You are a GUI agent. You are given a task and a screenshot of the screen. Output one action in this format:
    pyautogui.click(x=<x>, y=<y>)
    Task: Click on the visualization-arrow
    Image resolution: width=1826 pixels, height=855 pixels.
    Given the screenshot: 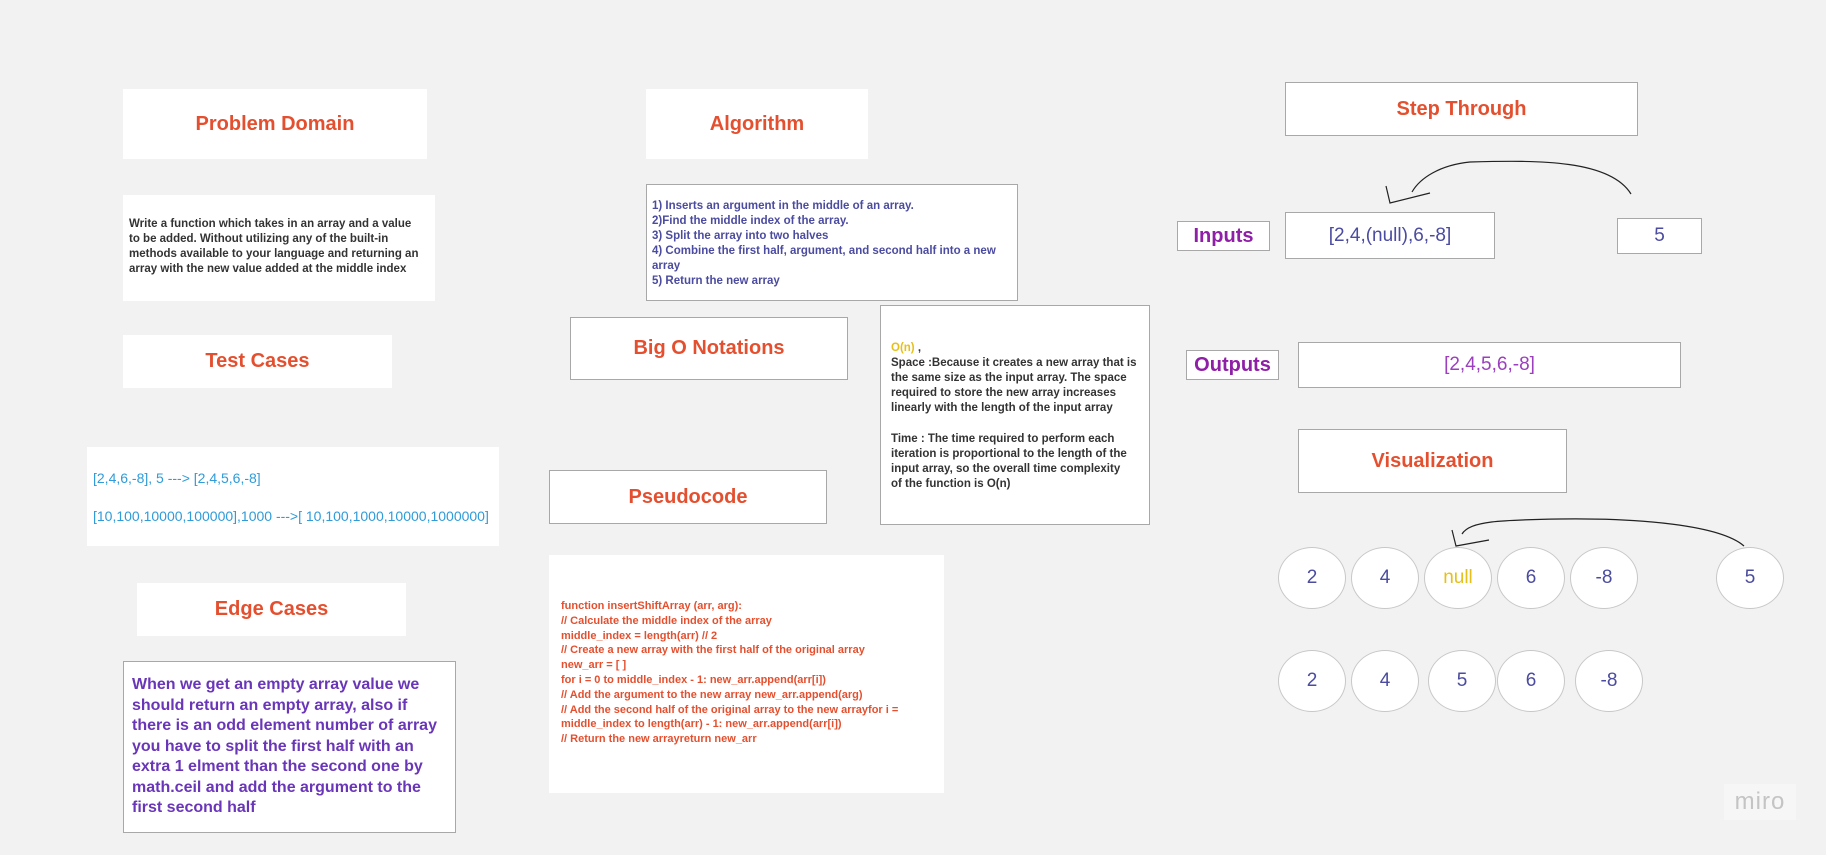 What is the action you would take?
    pyautogui.click(x=1598, y=532)
    